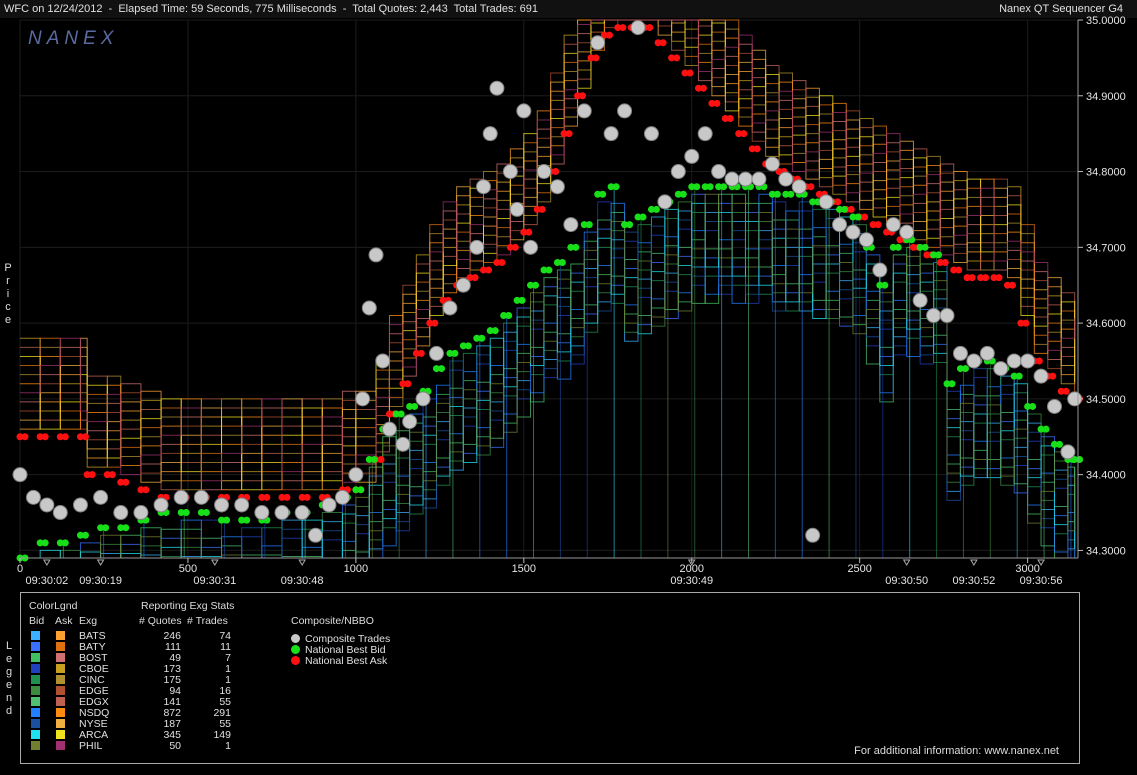  Describe the element at coordinates (1106, 248) in the screenshot. I see `y-tick-label: 34.7000` at that location.